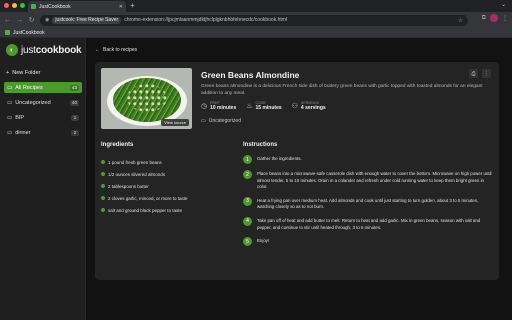 The height and width of the screenshot is (320, 512). I want to click on origin-chip: justcook: Free Recipe Saver, so click(87, 20).